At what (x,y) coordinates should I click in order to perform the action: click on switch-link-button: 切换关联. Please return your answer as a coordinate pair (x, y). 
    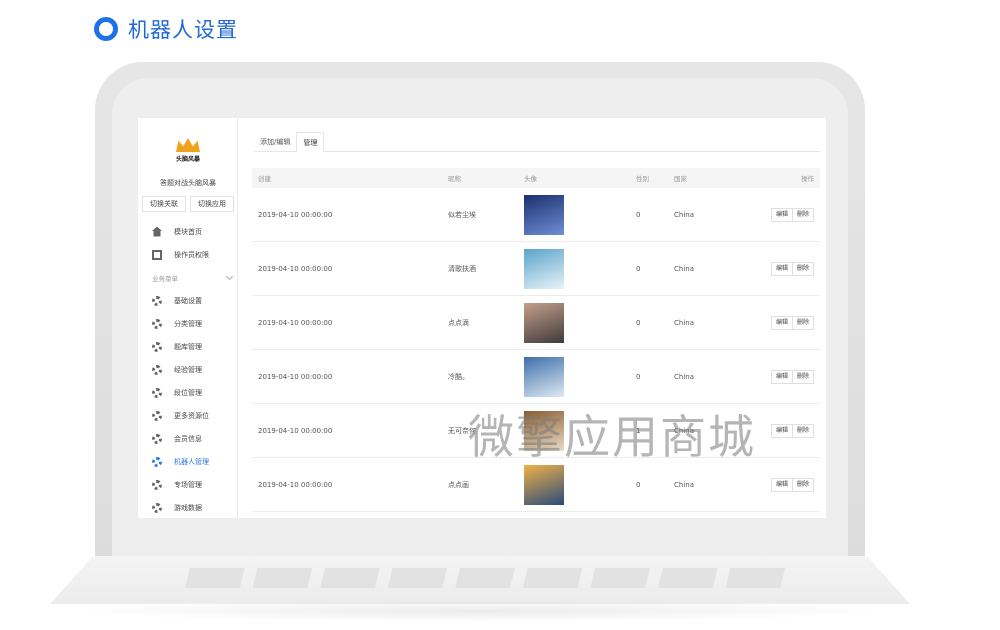
    Looking at the image, I should click on (164, 204).